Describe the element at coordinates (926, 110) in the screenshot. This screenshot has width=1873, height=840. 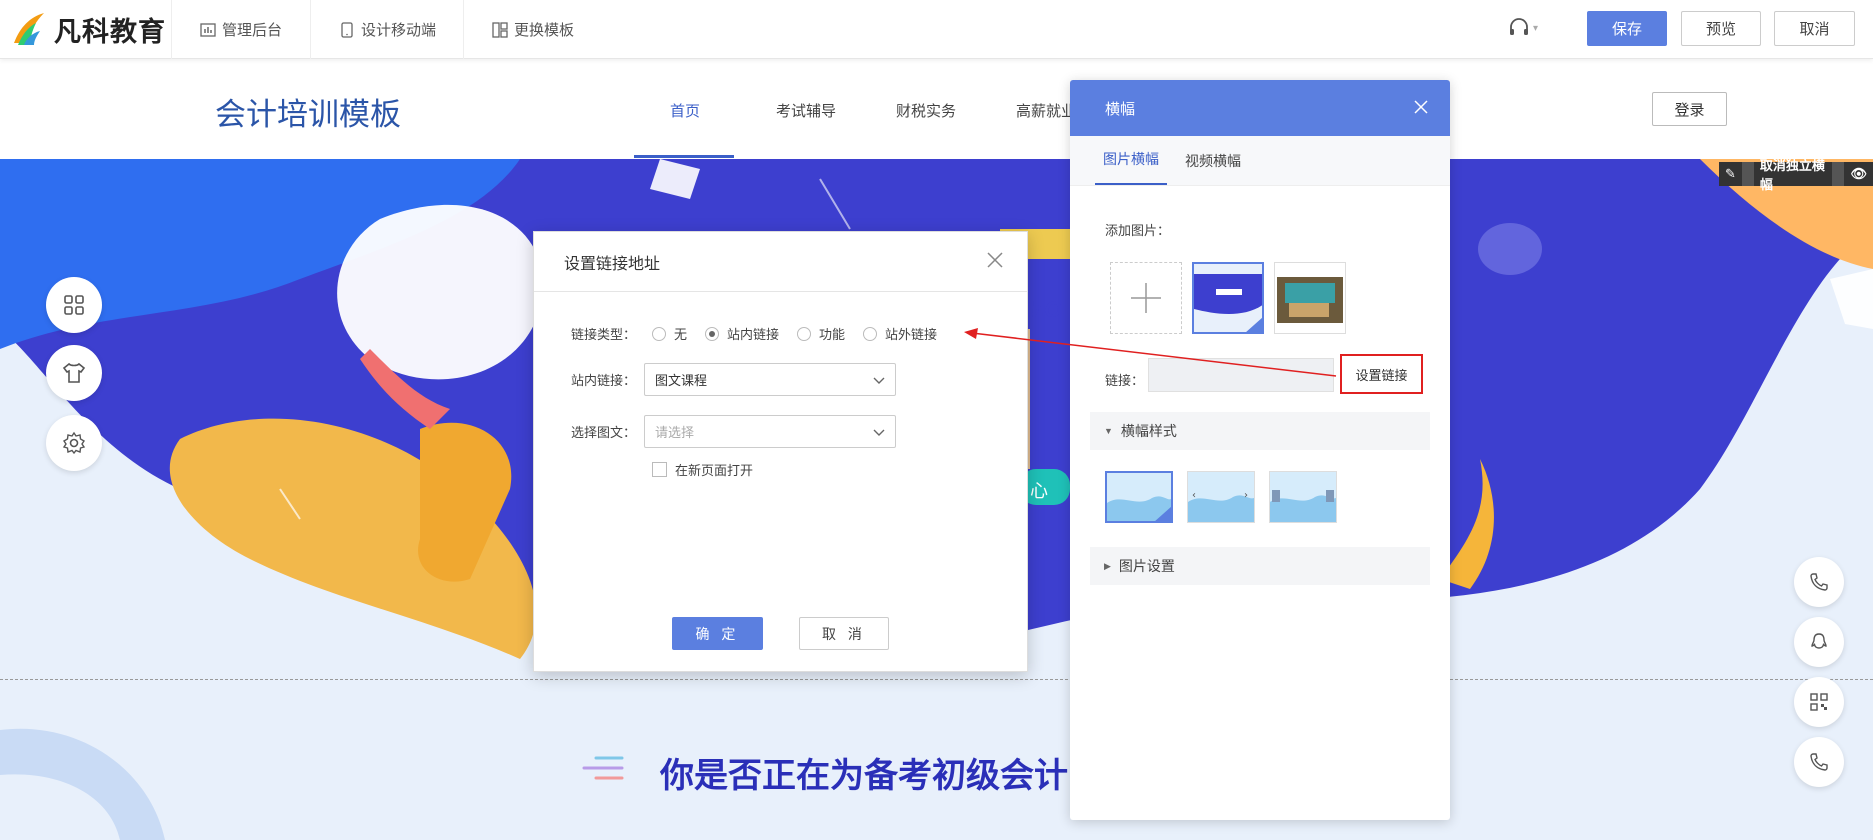
I see `nav-item-tax-practice: 财税实务` at that location.